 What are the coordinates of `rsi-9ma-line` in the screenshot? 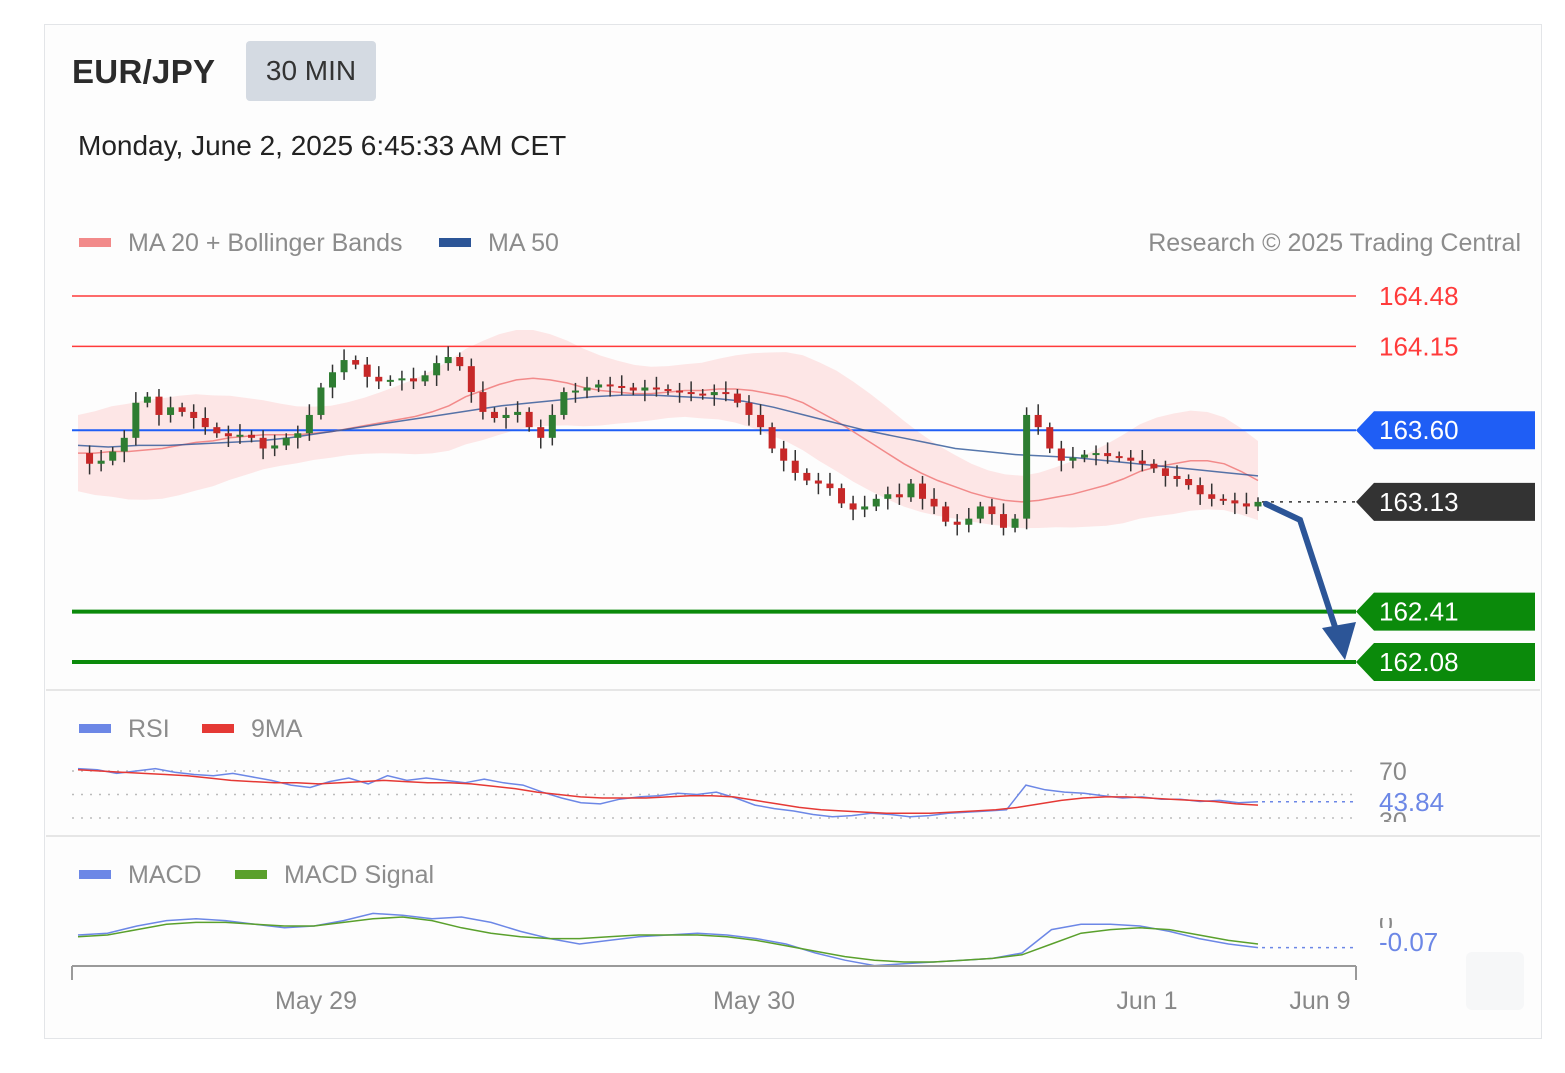 It's located at (668, 792).